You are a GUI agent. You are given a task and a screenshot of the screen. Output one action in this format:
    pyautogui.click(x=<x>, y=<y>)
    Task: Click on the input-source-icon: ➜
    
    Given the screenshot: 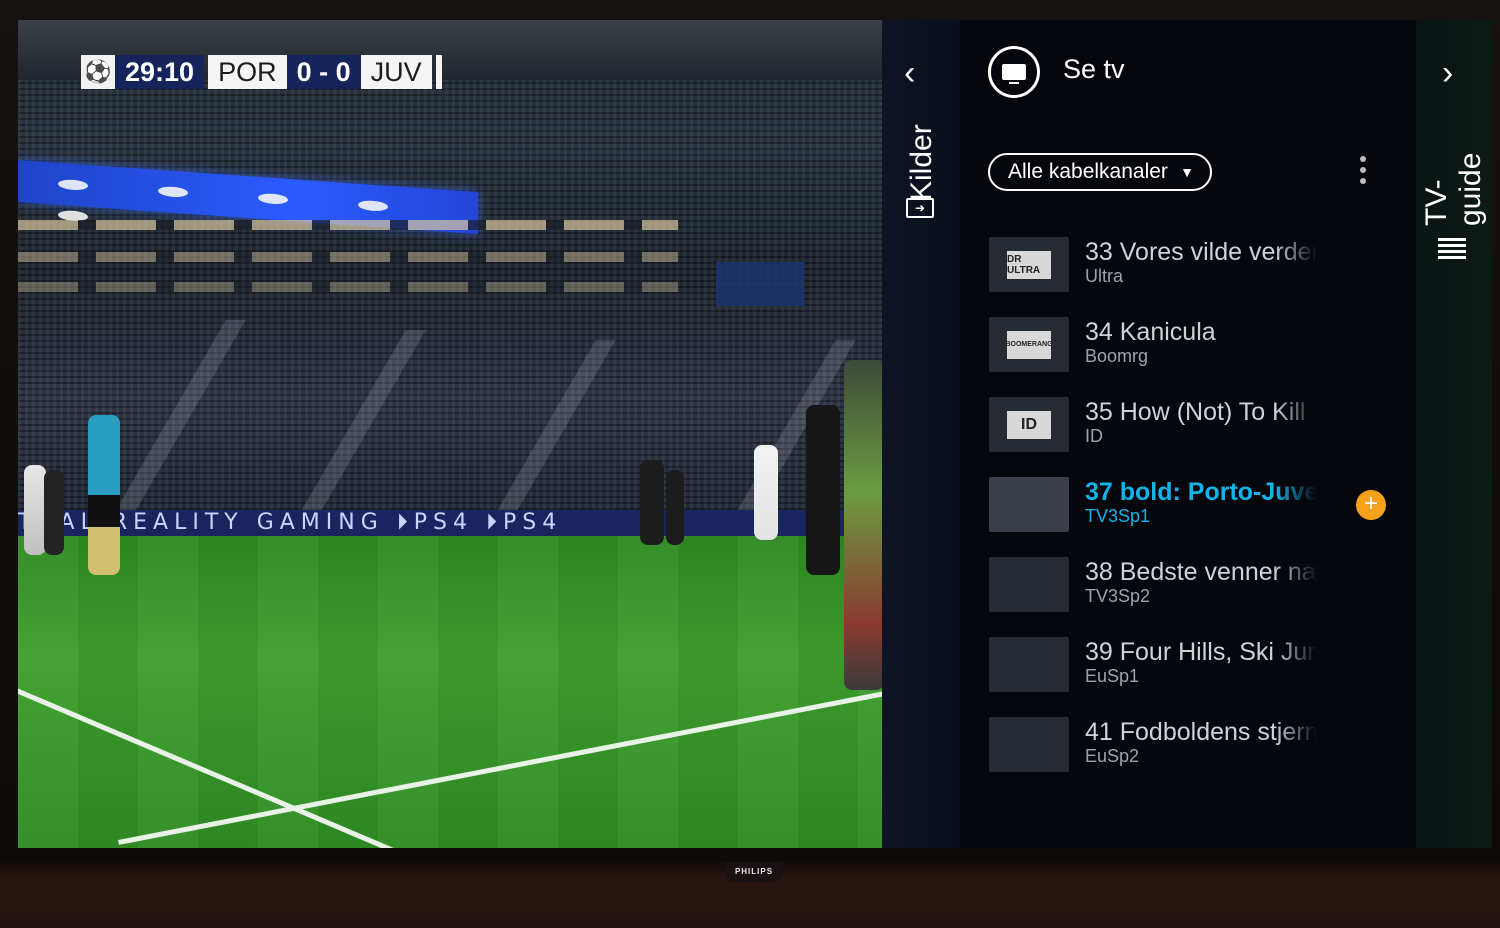 What is the action you would take?
    pyautogui.click(x=920, y=208)
    